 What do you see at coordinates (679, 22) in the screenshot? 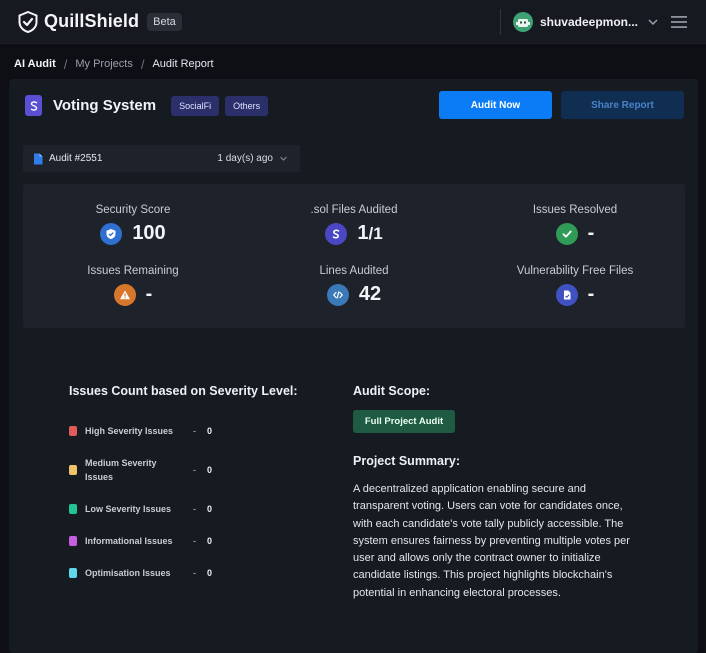
I see `hamburger-menu-icon` at bounding box center [679, 22].